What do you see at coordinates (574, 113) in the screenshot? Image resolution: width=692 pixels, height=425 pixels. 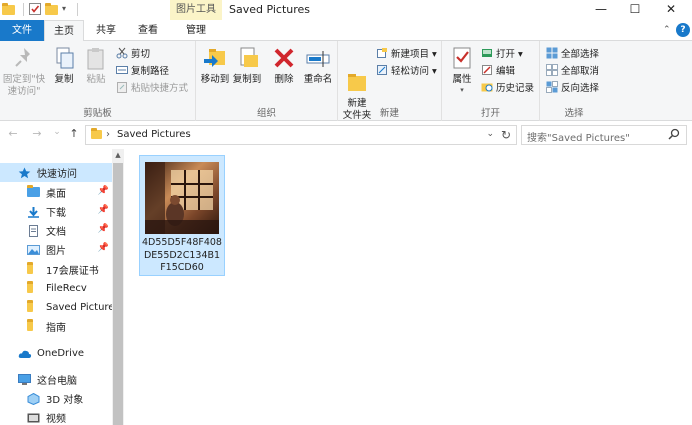 I see `select-group-label: 选择` at bounding box center [574, 113].